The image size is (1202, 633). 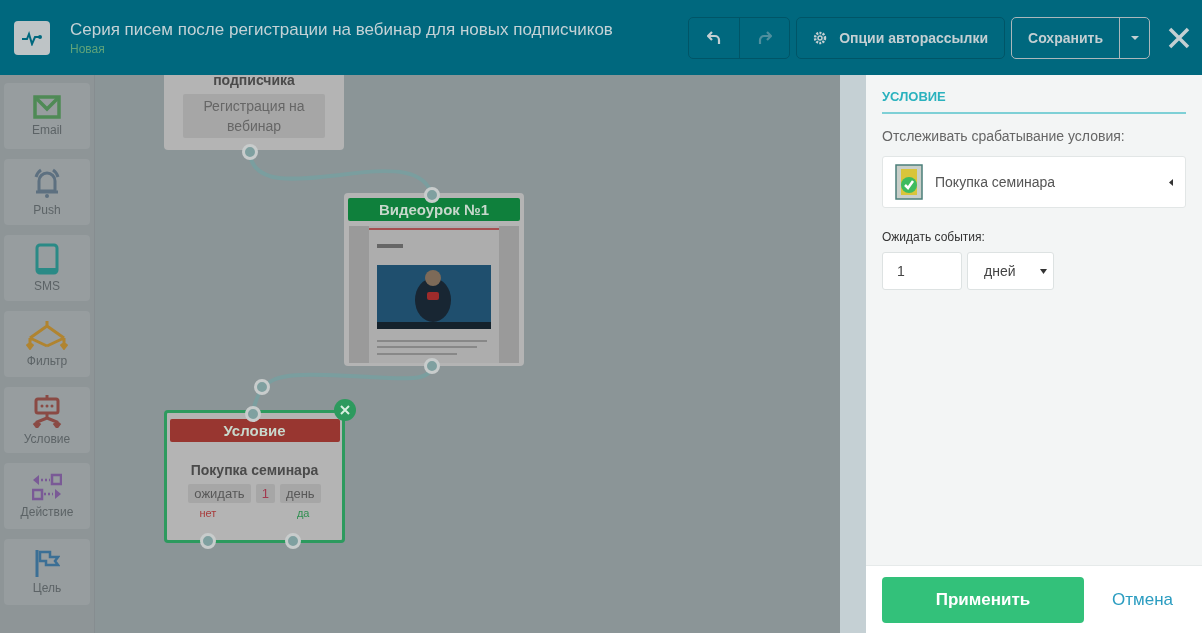 What do you see at coordinates (922, 271) in the screenshot?
I see `wait-input: 1` at bounding box center [922, 271].